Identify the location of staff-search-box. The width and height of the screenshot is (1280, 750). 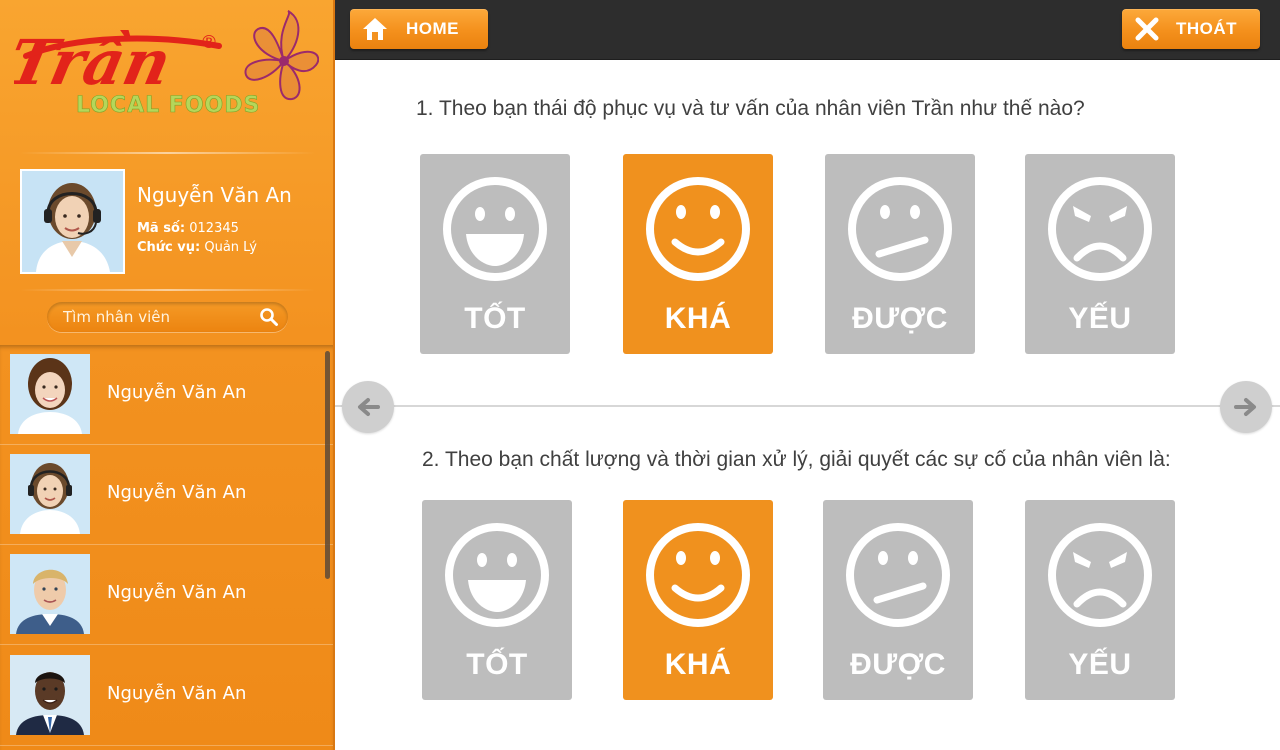
(167, 317).